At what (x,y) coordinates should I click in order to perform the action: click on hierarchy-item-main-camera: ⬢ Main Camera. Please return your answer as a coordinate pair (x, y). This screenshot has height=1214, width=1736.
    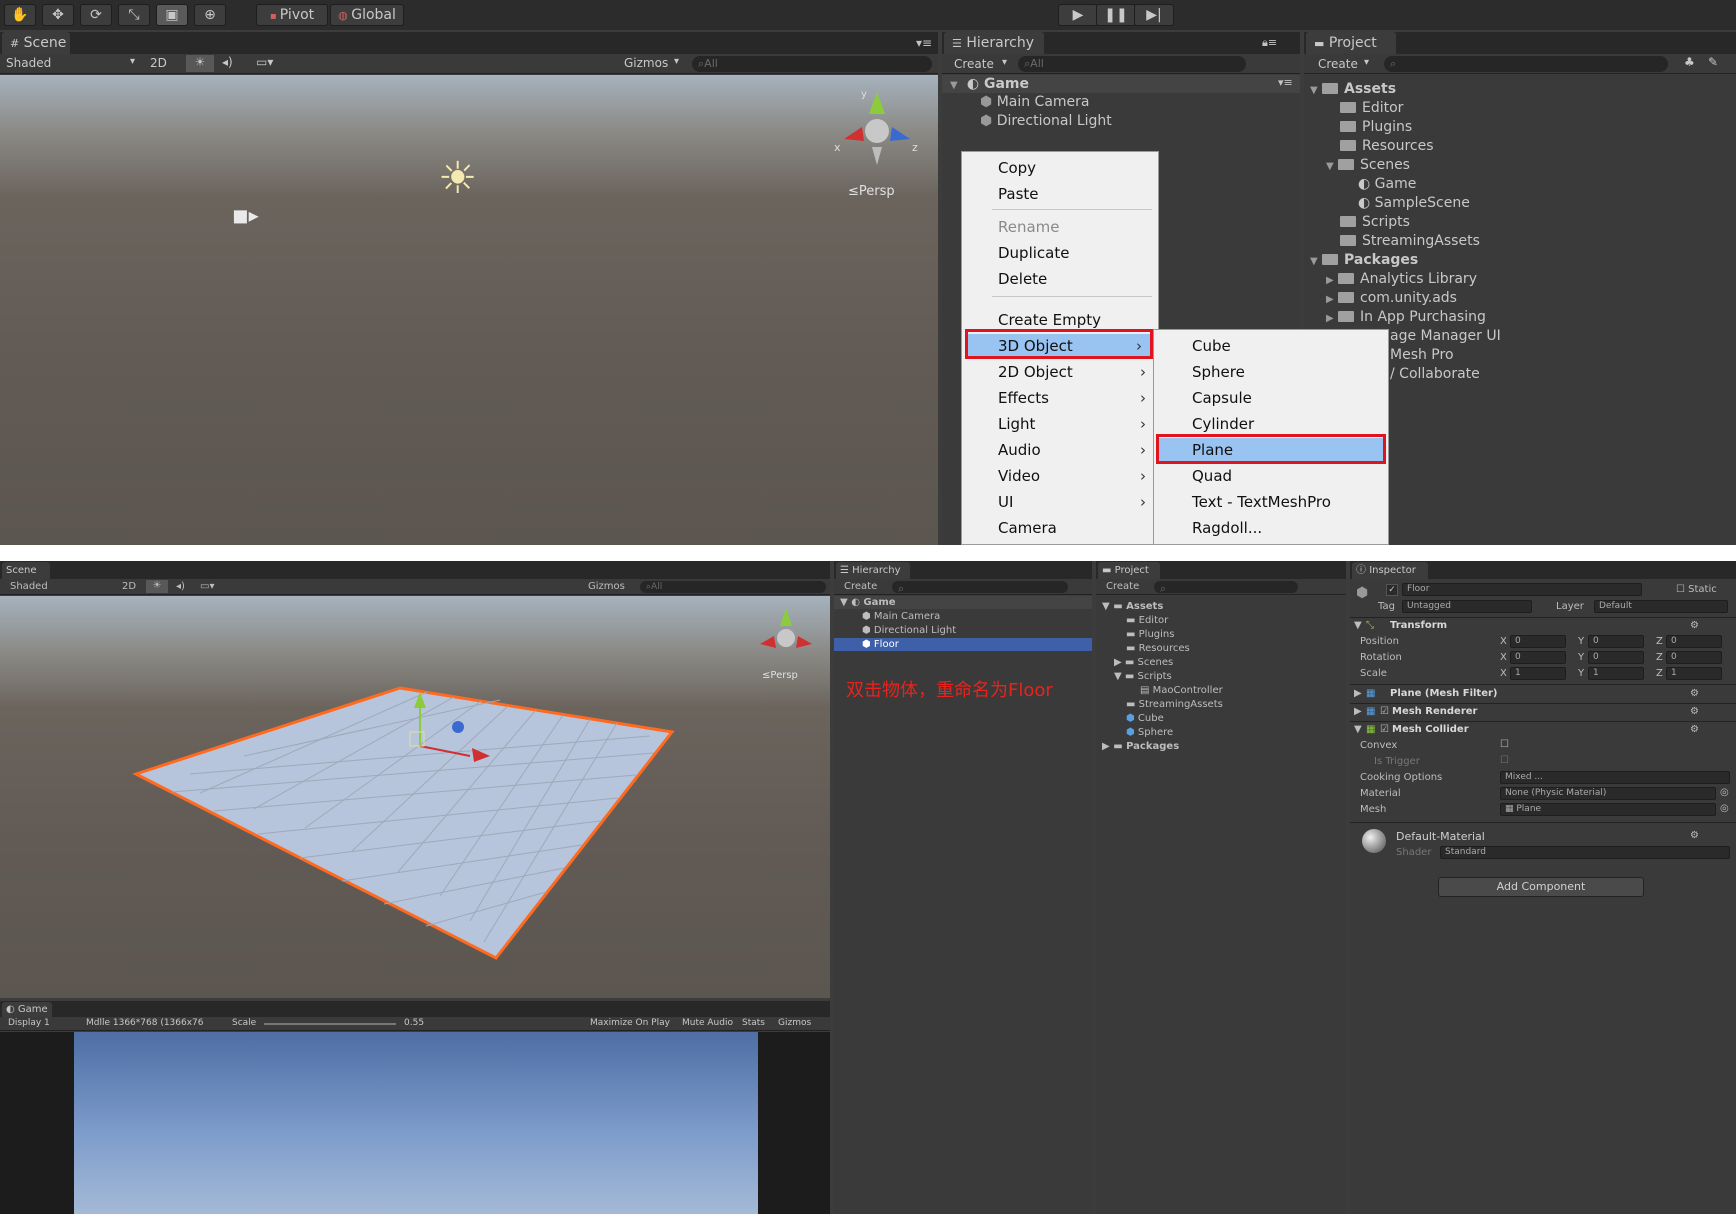
    Looking at the image, I should click on (901, 616).